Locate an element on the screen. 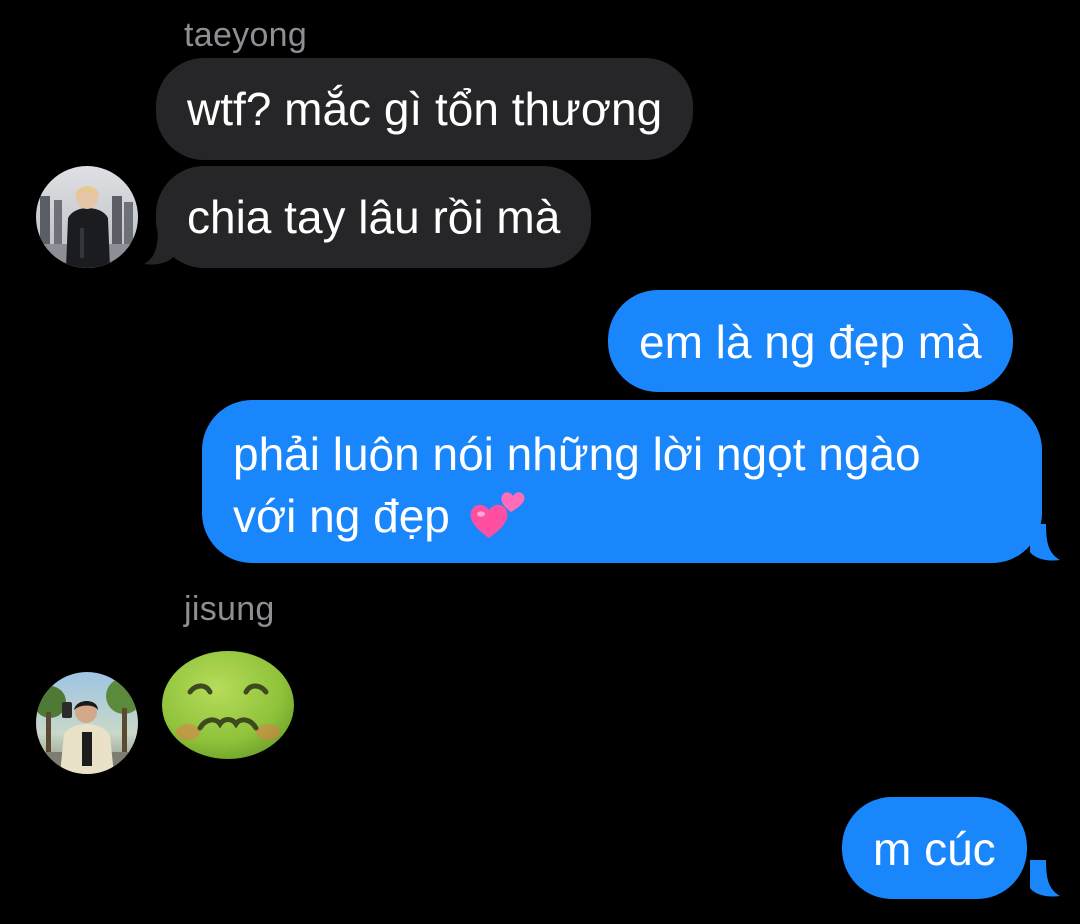 The height and width of the screenshot is (924, 1080). incoming-message-bubble: chia tay lâu rồi mà is located at coordinates (374, 217).